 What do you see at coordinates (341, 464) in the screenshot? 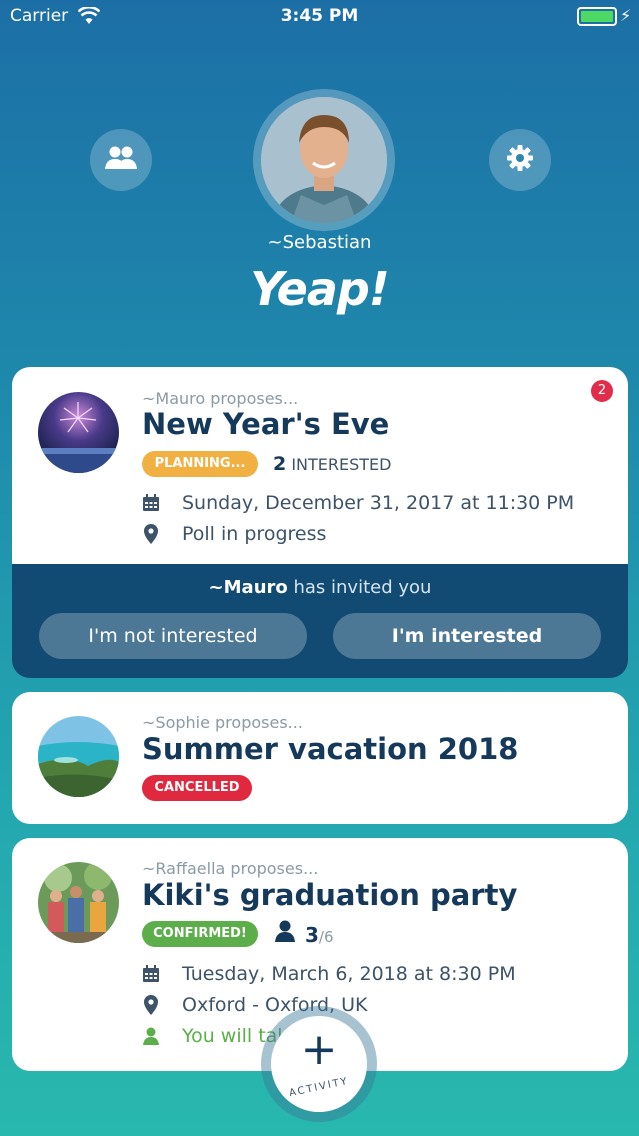
I see `interested-label: INTERESTED` at bounding box center [341, 464].